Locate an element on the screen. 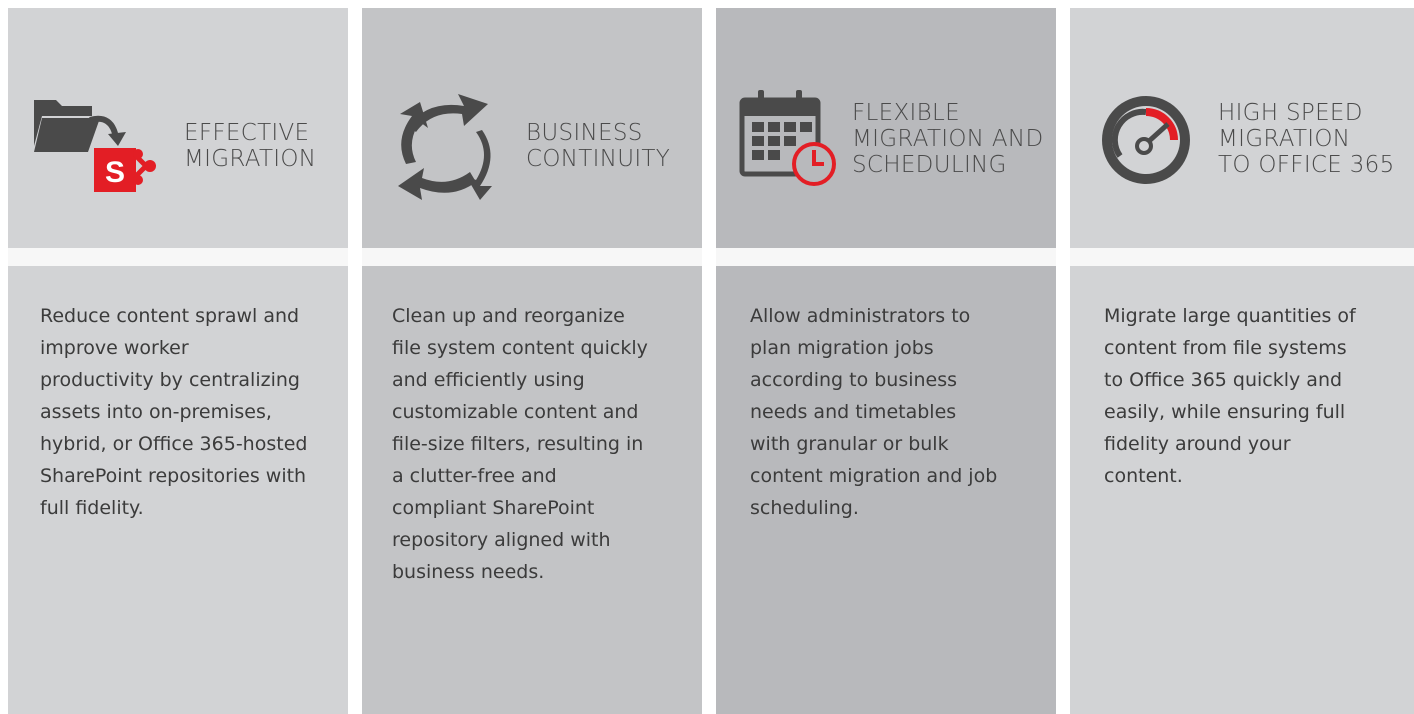 Image resolution: width=1414 pixels, height=714 pixels. feature-header: HIGH SPEED MIGRATION TO OFFICE 365 is located at coordinates (1242, 128).